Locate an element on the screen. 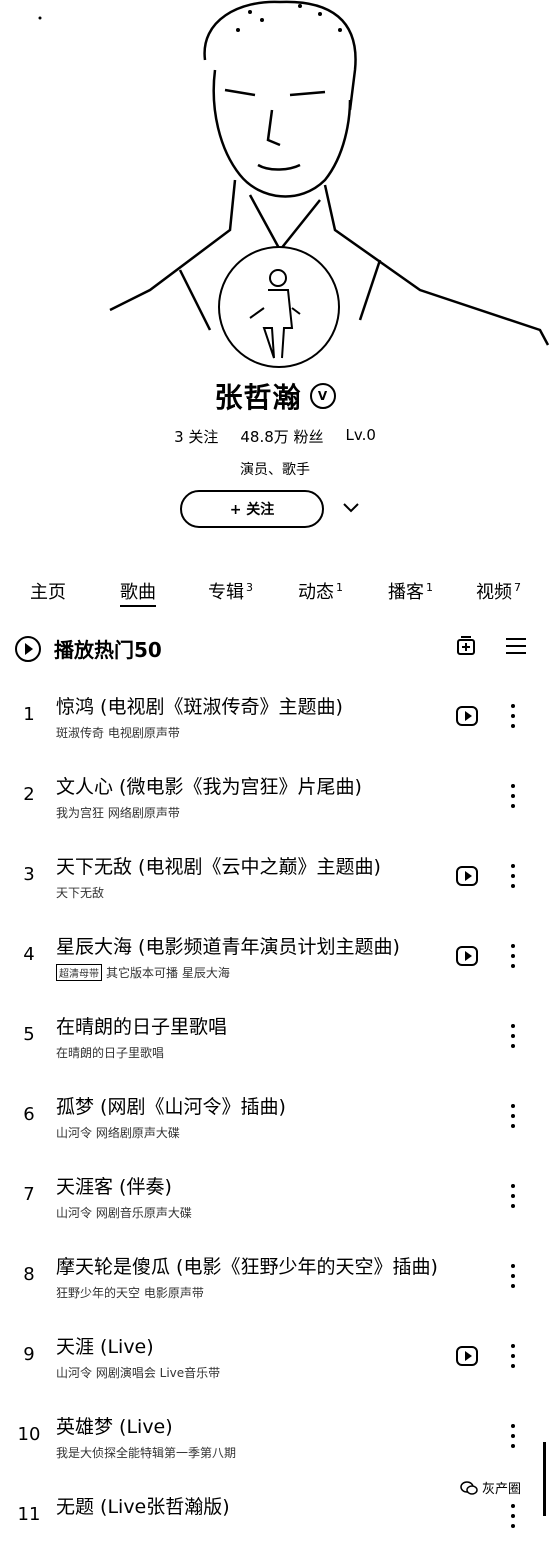 The image size is (550, 1556). artist-name: 张哲瀚 is located at coordinates (258, 397).